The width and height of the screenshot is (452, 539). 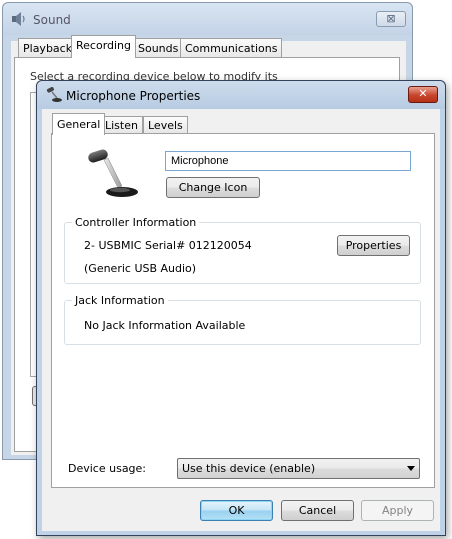 What do you see at coordinates (133, 96) in the screenshot?
I see `dialog-title: Microphone Properties` at bounding box center [133, 96].